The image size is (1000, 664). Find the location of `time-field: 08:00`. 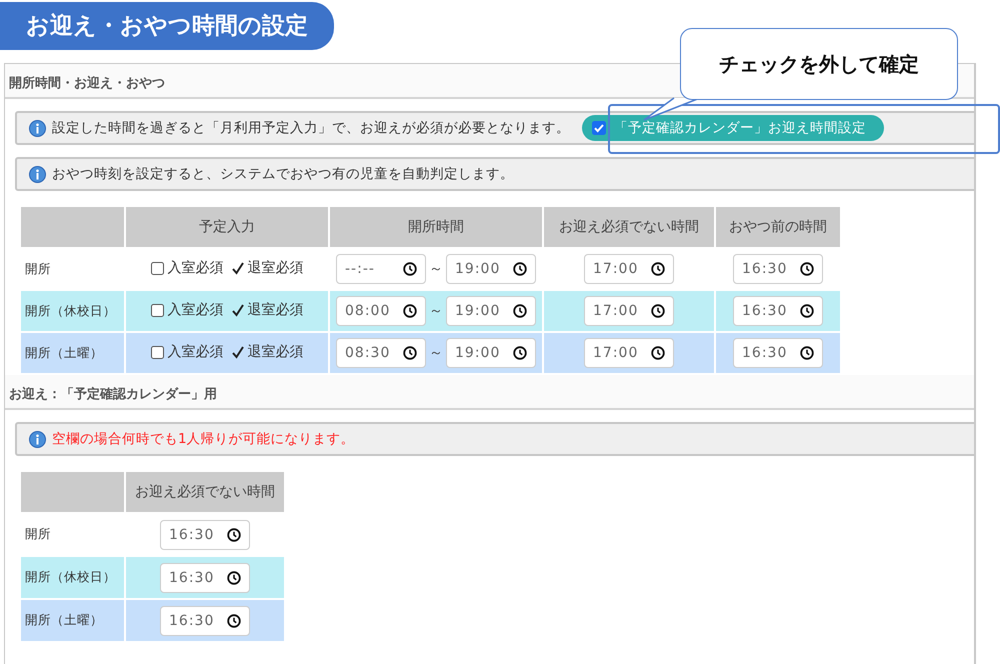

time-field: 08:00 is located at coordinates (381, 311).